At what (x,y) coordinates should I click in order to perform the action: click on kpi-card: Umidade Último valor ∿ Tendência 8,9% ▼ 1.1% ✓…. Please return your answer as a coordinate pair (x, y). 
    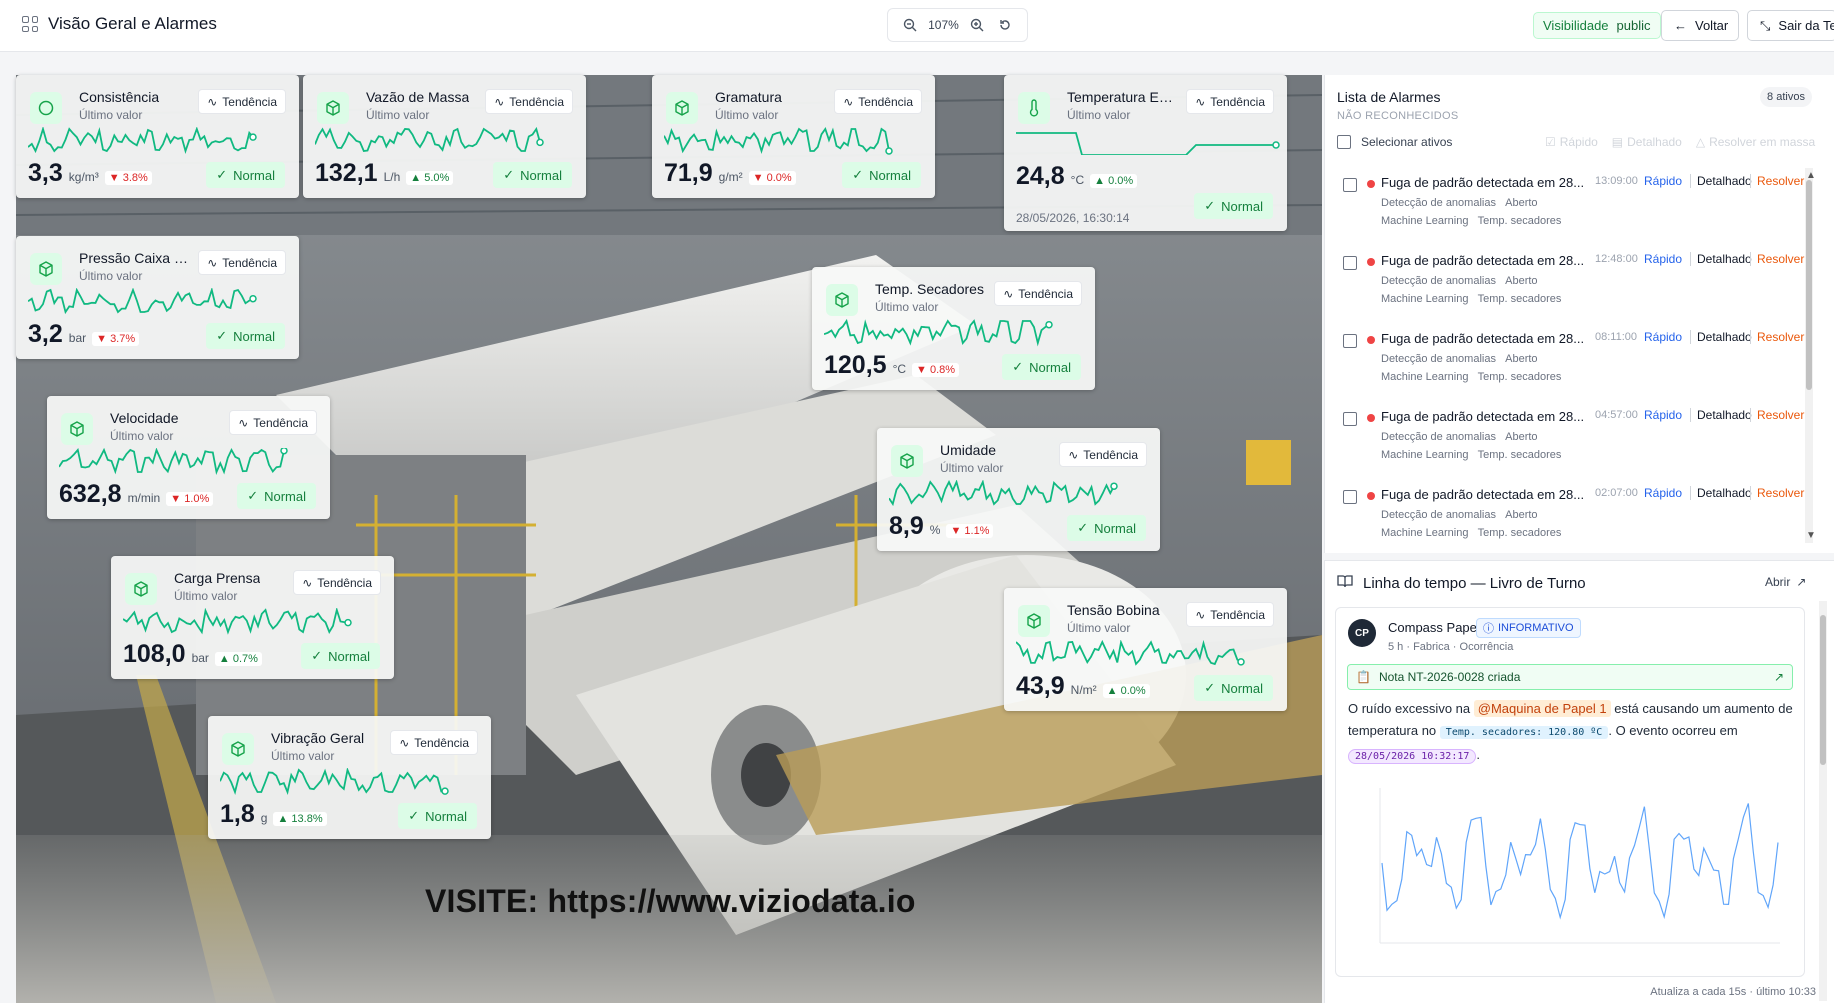
    Looking at the image, I should click on (1018, 489).